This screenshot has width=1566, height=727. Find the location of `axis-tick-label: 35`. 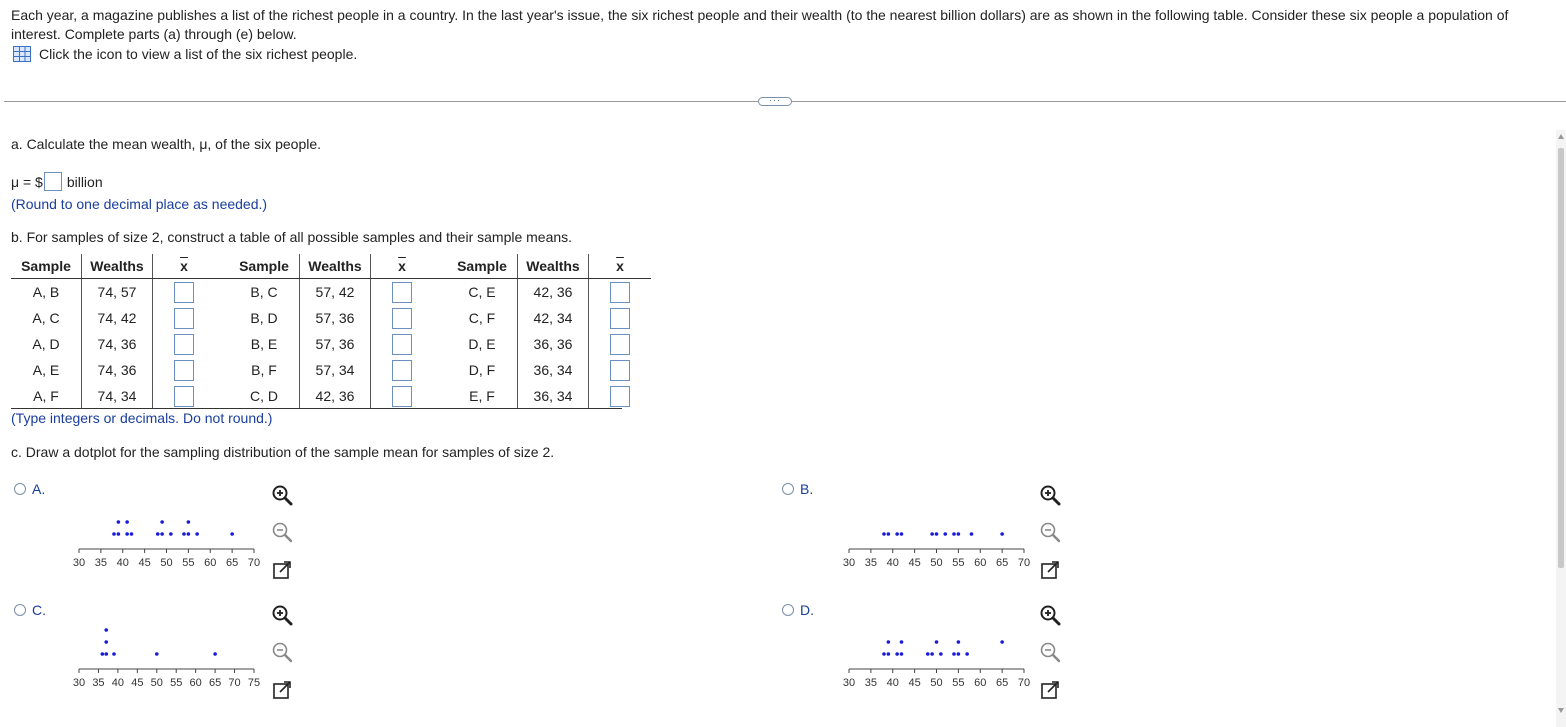

axis-tick-label: 35 is located at coordinates (871, 683).